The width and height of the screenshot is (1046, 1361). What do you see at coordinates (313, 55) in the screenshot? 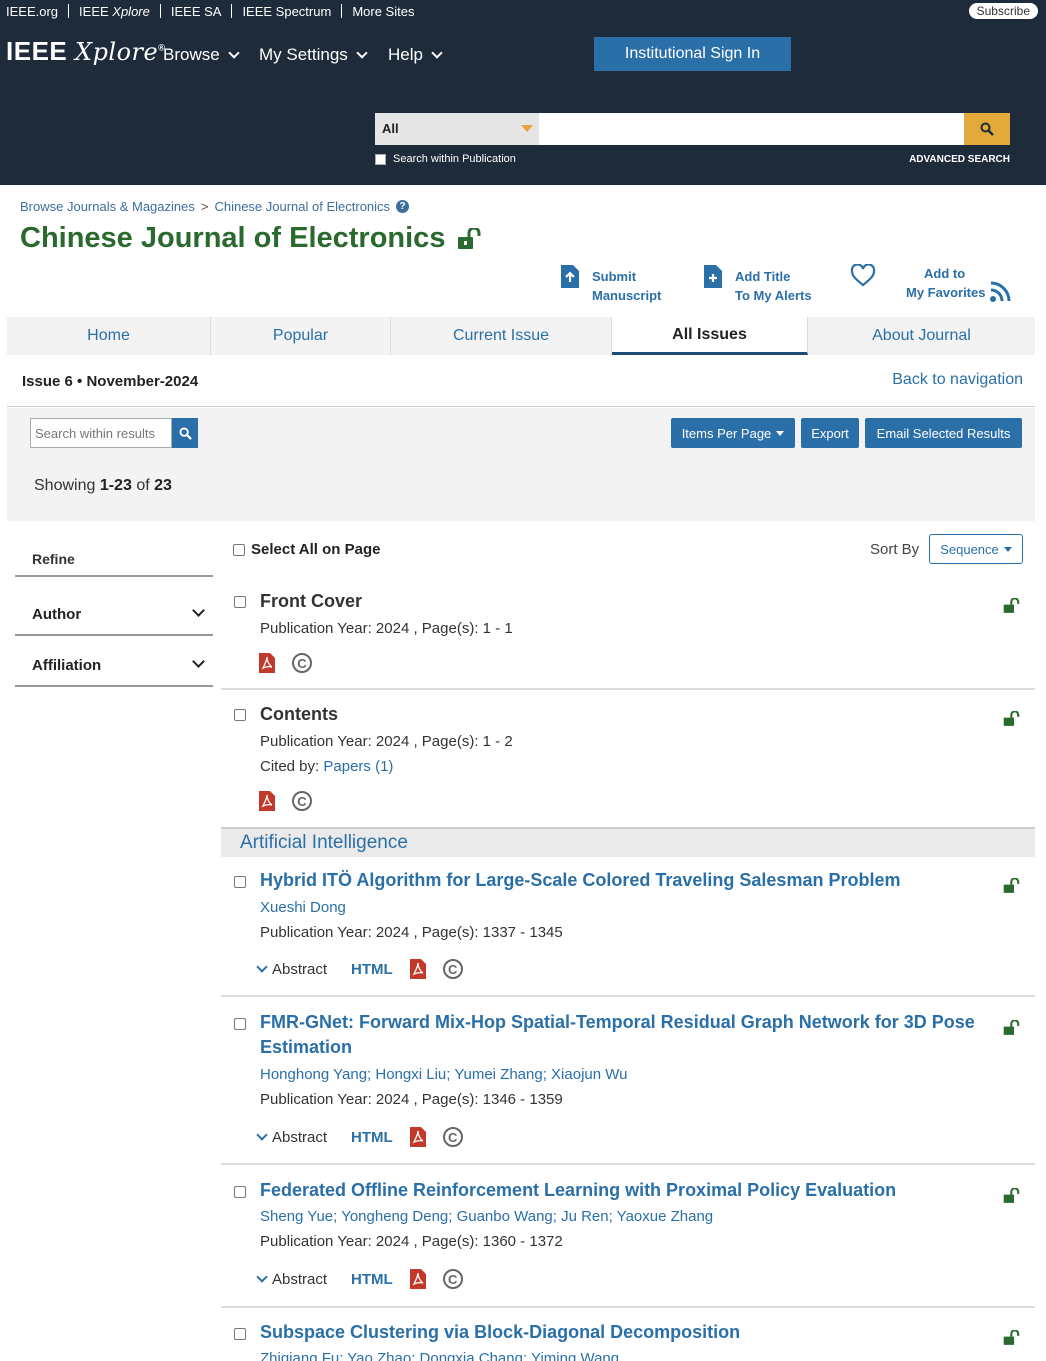
I see `nav-my-settings: My Settings` at bounding box center [313, 55].